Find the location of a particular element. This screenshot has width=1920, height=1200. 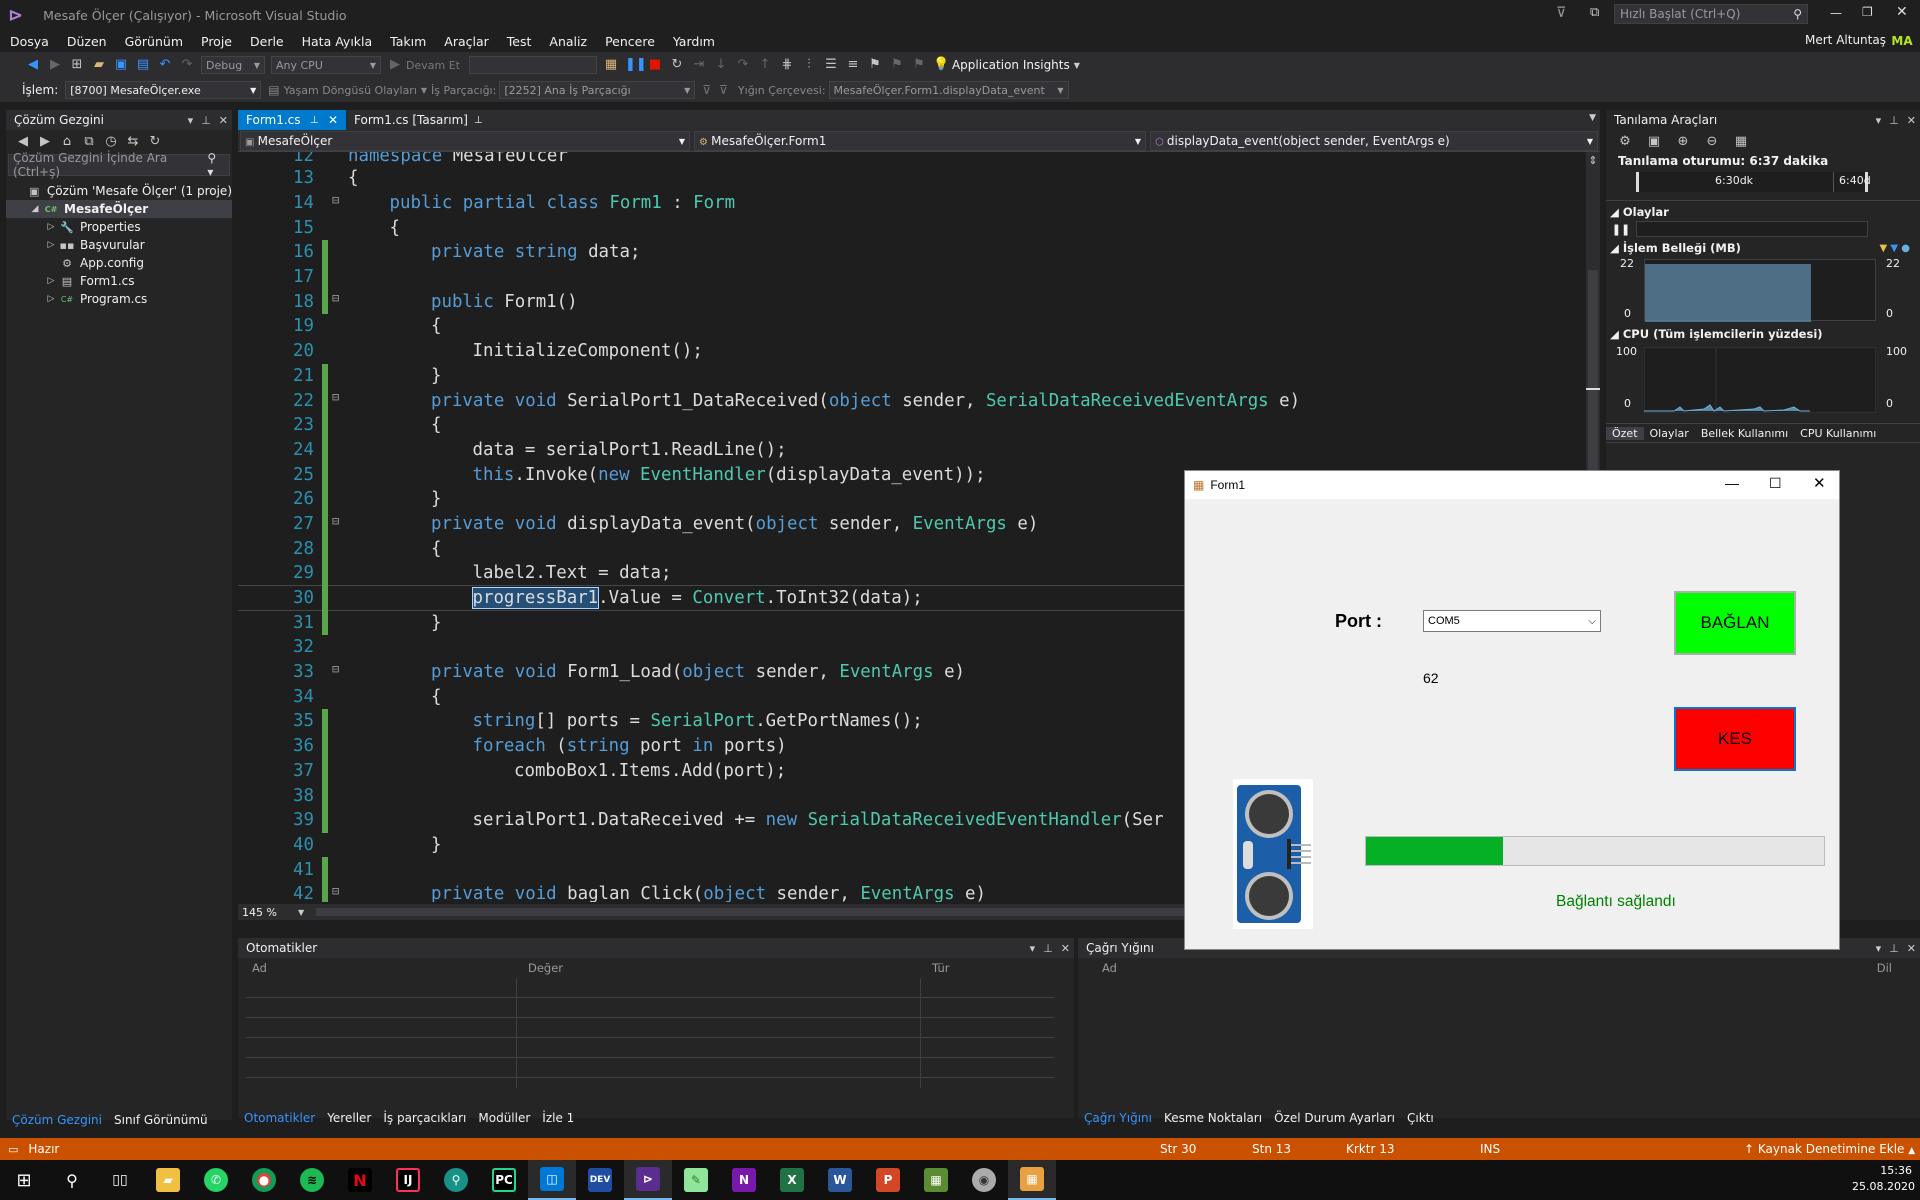

redo-icon: ↷ is located at coordinates (187, 65).